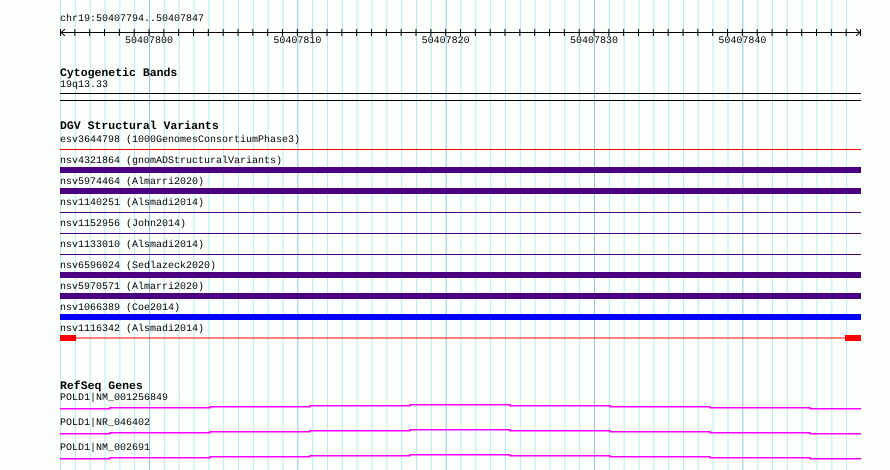  What do you see at coordinates (101, 387) in the screenshot?
I see `track-title: RefSeq Genes` at bounding box center [101, 387].